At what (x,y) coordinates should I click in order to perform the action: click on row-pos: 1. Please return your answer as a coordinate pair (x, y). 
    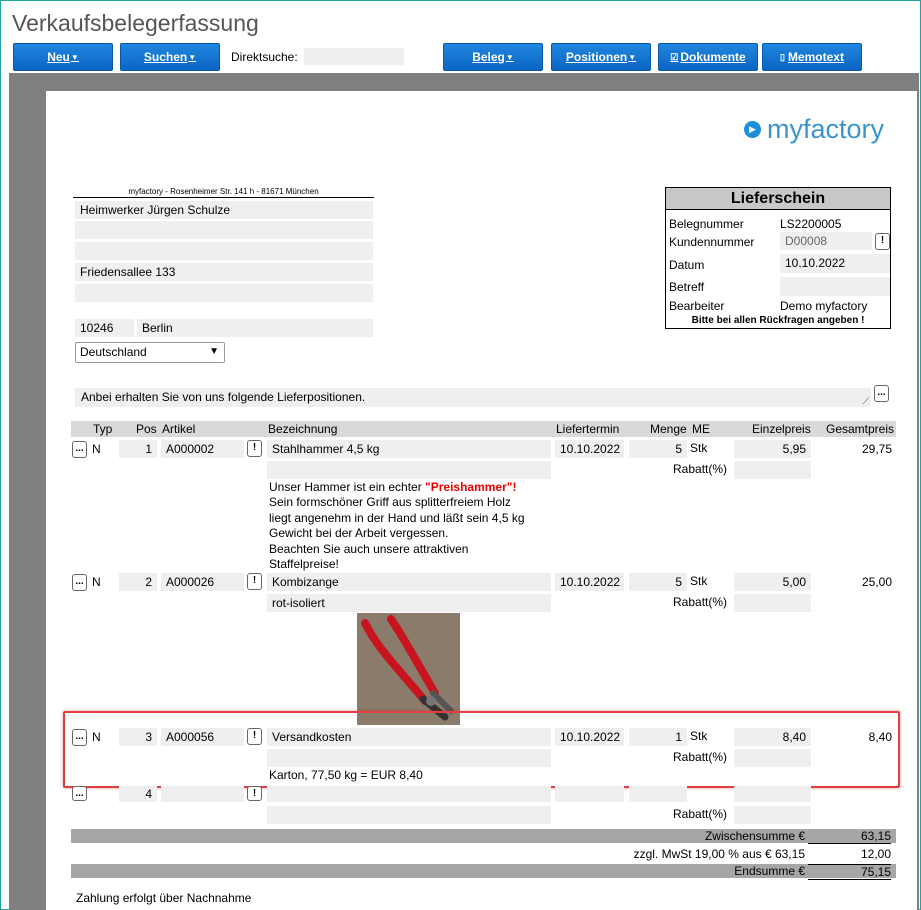
    Looking at the image, I should click on (138, 449).